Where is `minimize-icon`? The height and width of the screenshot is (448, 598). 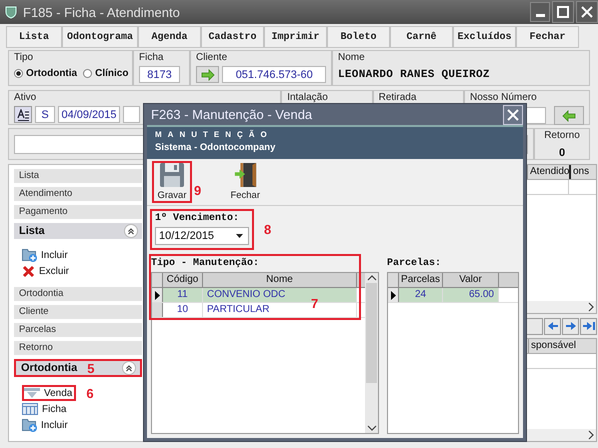 minimize-icon is located at coordinates (540, 15).